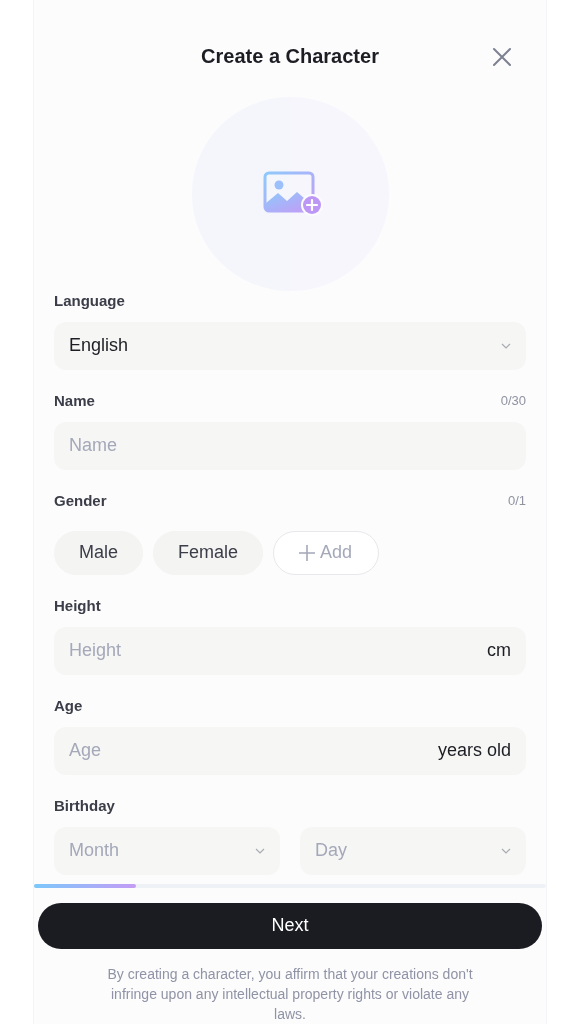 This screenshot has height=1024, width=576. I want to click on next-button: Next, so click(290, 925).